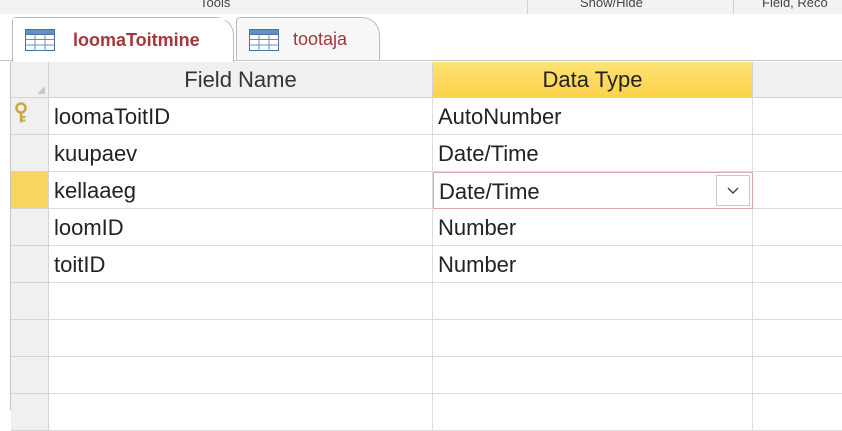 Image resolution: width=842 pixels, height=431 pixels. I want to click on table-row: toitID Number, so click(426, 264).